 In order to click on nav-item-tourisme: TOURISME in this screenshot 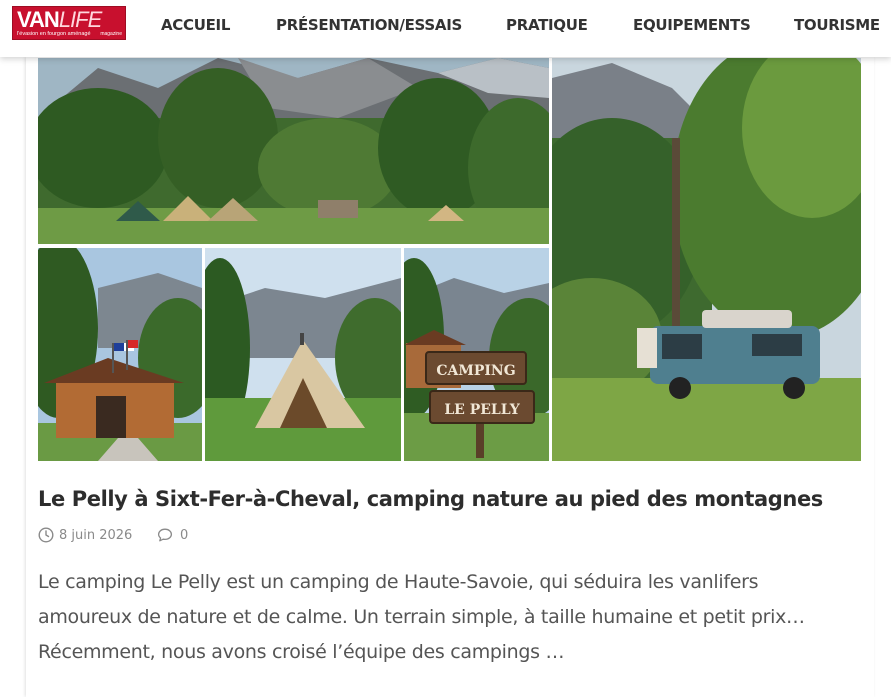, I will do `click(837, 25)`.